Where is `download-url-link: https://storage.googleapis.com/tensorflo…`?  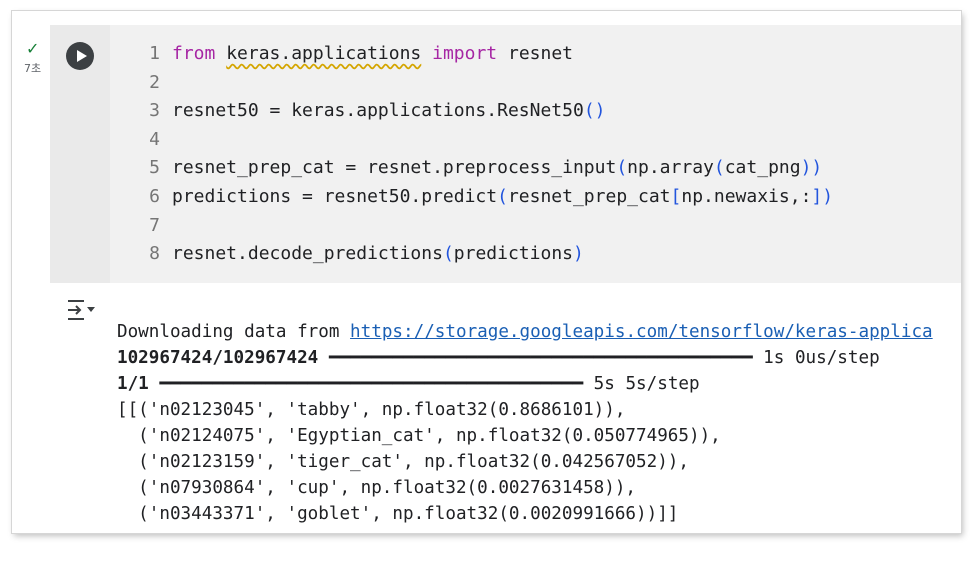 download-url-link: https://storage.googleapis.com/tensorflo… is located at coordinates (641, 332).